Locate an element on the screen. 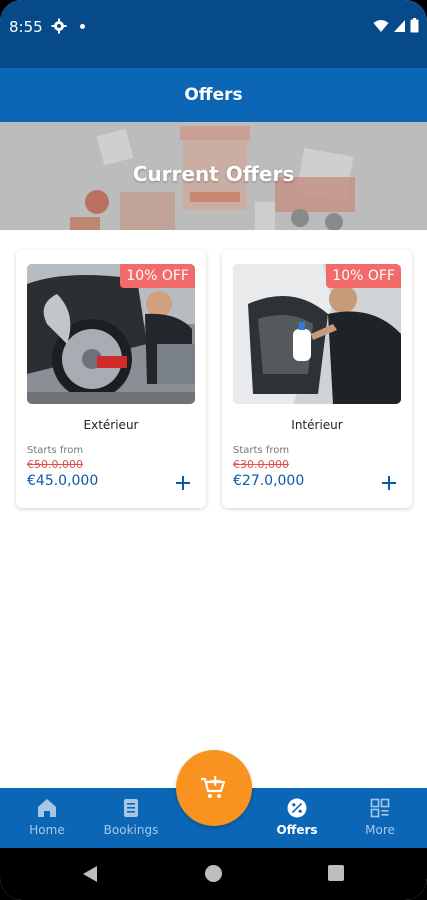 This screenshot has height=900, width=427. offer-name: Intérieur is located at coordinates (317, 425).